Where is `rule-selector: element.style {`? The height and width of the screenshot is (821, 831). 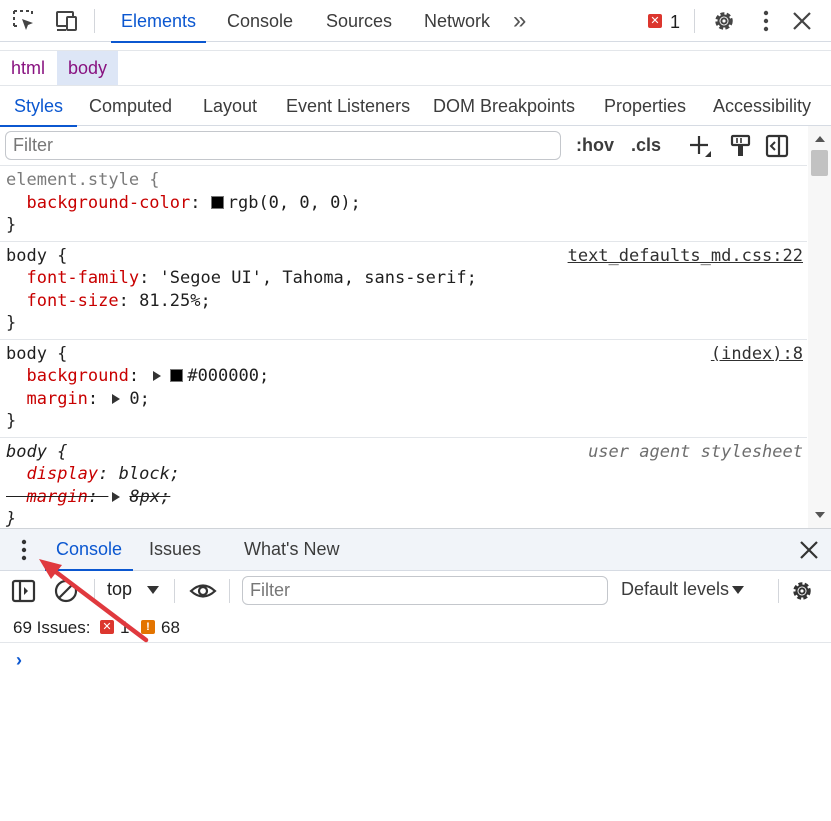 rule-selector: element.style { is located at coordinates (83, 180).